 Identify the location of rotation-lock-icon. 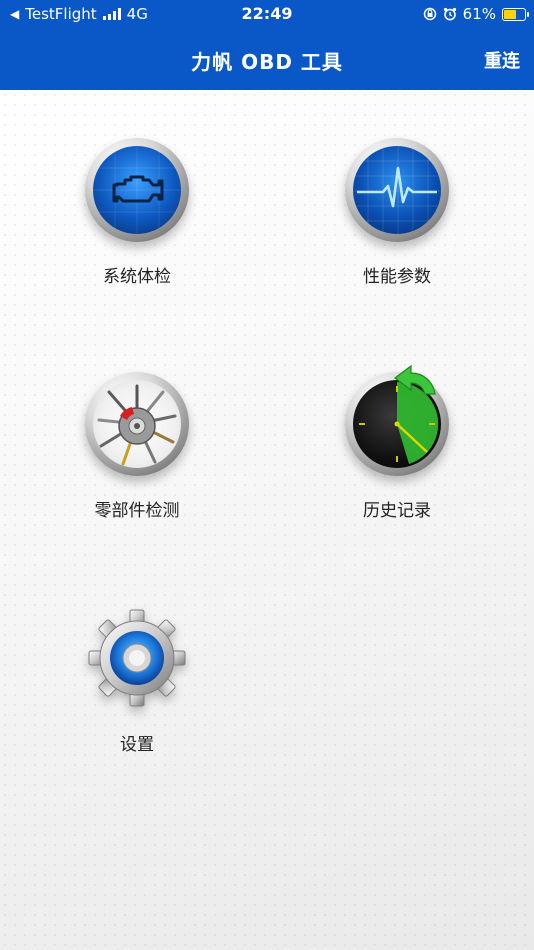
(429, 14).